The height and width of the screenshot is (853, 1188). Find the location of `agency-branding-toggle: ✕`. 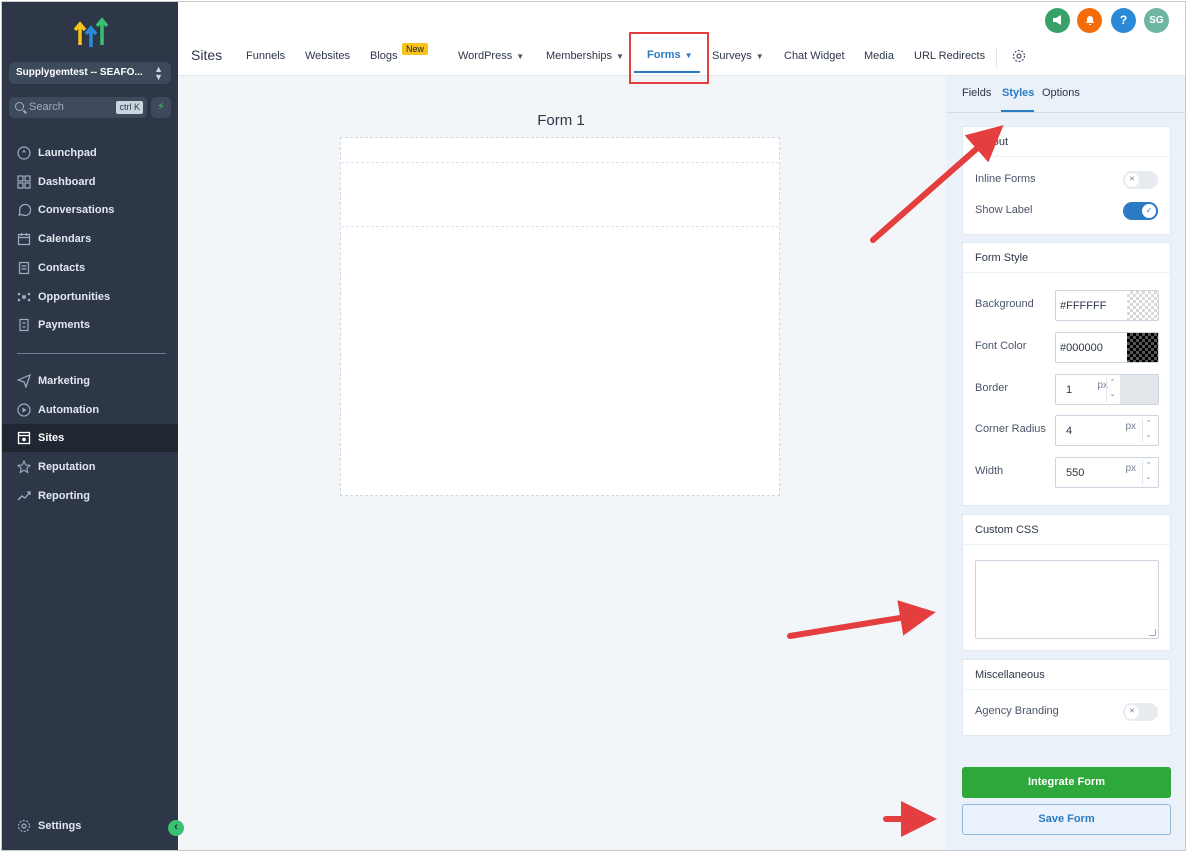

agency-branding-toggle: ✕ is located at coordinates (1140, 712).